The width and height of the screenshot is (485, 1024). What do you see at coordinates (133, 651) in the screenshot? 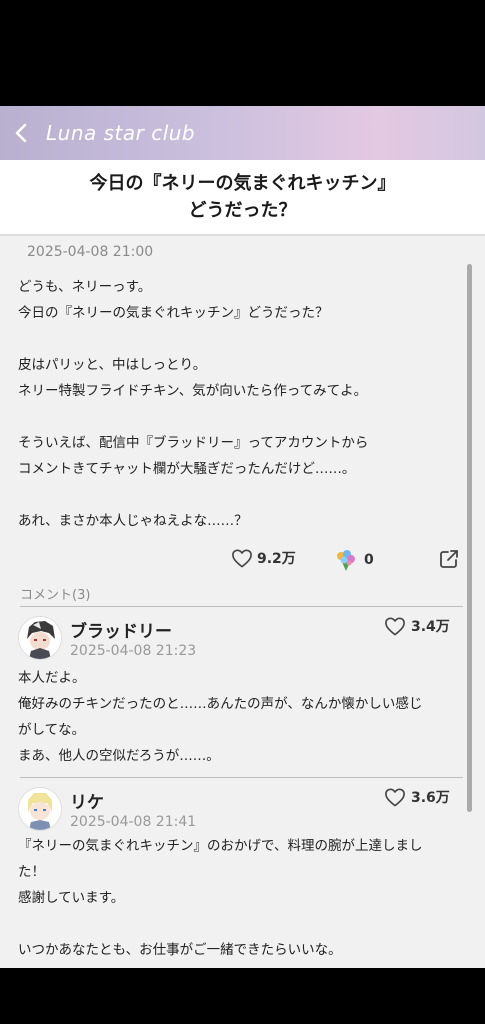
I see `comment-date: 2025-04-08 21:23` at bounding box center [133, 651].